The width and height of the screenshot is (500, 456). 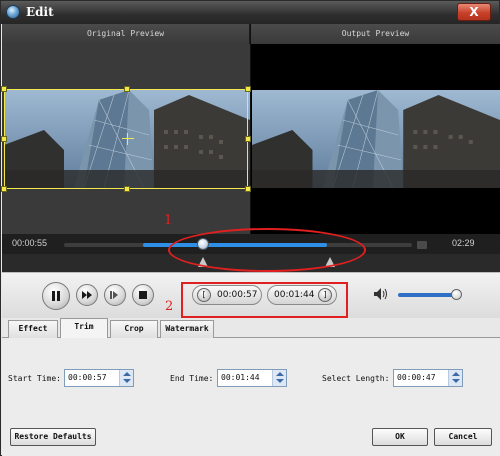 What do you see at coordinates (127, 189) in the screenshot?
I see `crop-handle-bottom` at bounding box center [127, 189].